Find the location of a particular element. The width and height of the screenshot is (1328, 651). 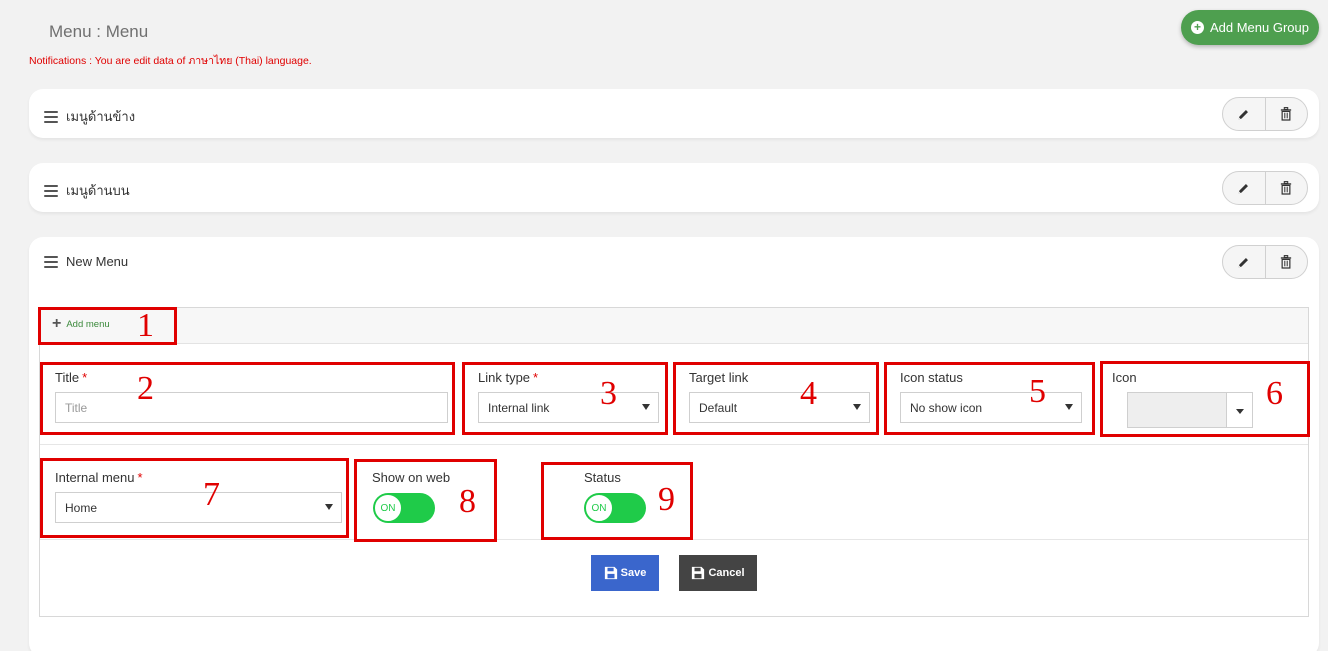

icon-status-label: Icon status is located at coordinates (931, 377).